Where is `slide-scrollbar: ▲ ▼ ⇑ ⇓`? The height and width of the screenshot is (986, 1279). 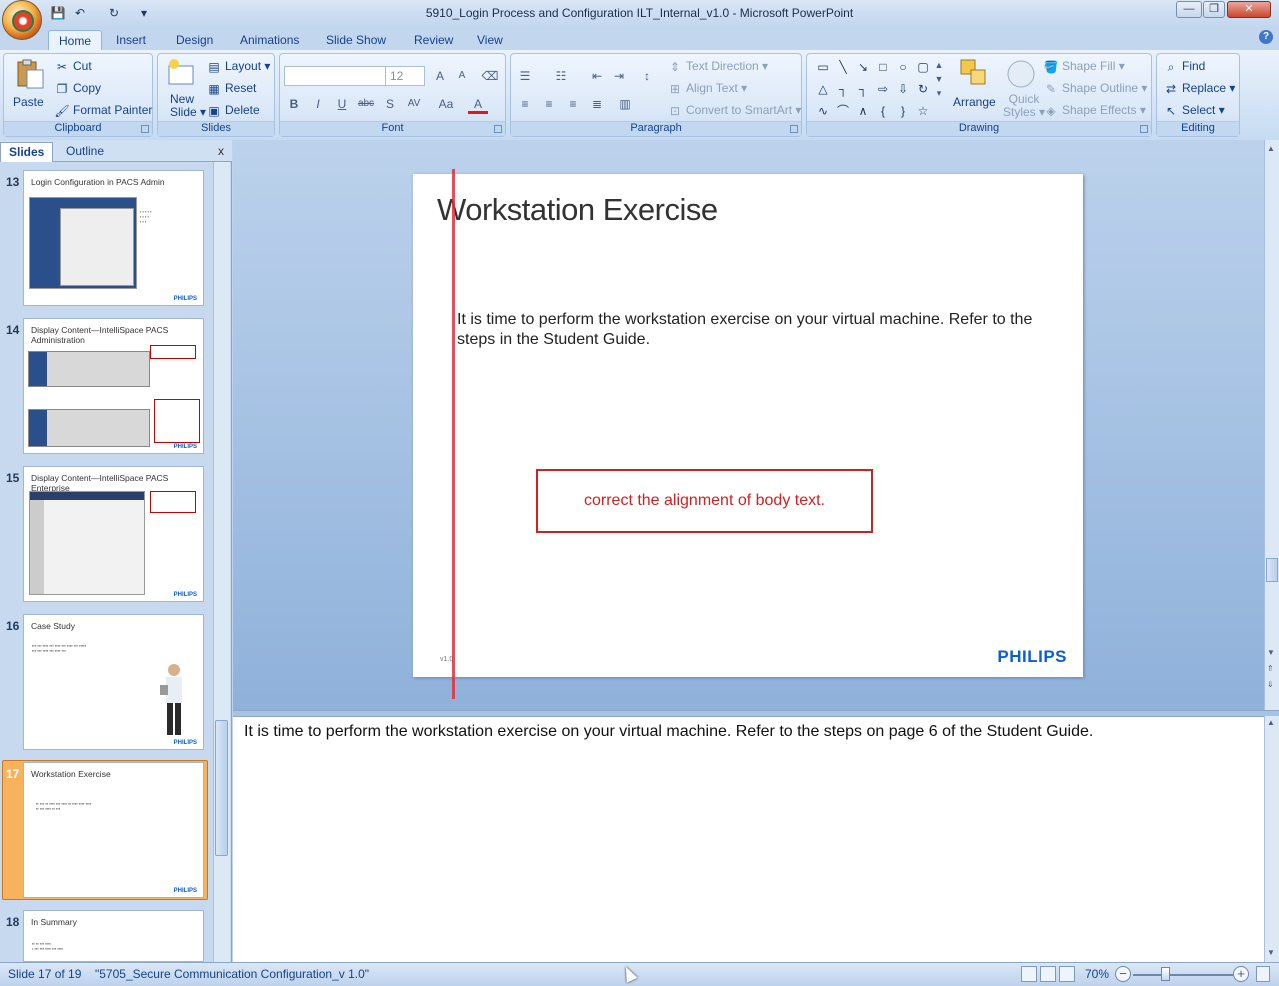
slide-scrollbar: ▲ ▼ ⇑ ⇓ is located at coordinates (1271, 425).